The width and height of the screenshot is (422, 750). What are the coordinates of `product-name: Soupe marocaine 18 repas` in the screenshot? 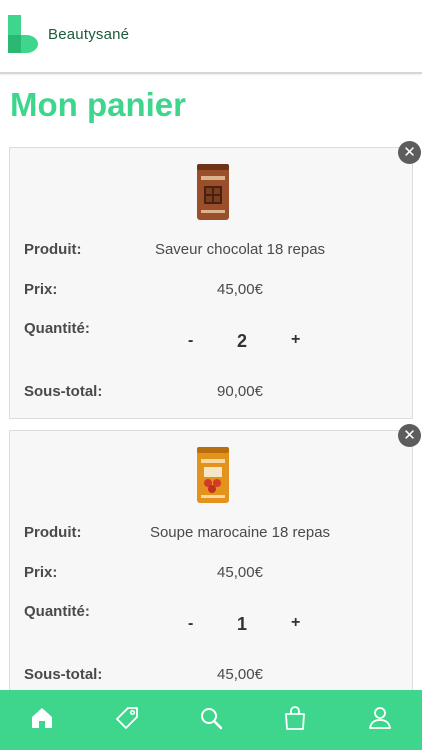 It's located at (240, 532).